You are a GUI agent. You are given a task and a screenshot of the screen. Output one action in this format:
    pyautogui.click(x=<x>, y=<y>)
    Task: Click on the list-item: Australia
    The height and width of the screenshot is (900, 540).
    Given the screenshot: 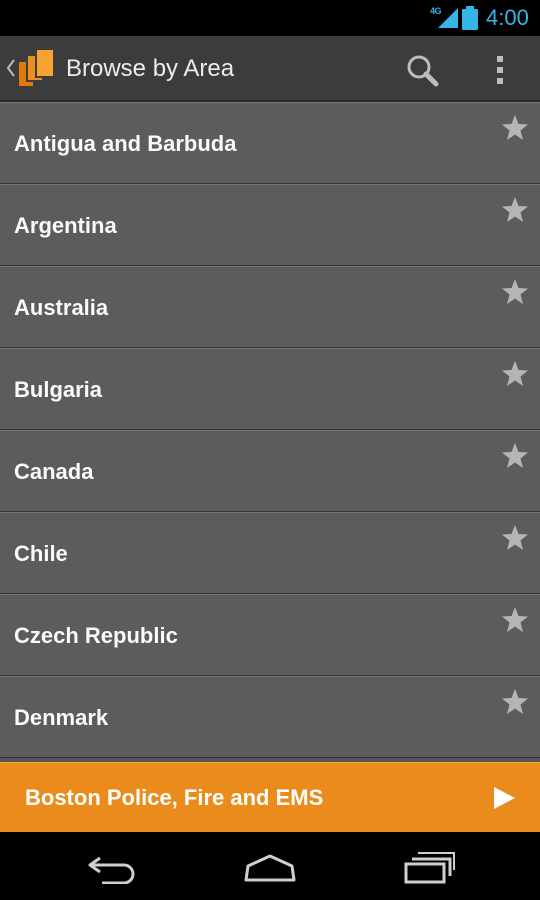 What is the action you would take?
    pyautogui.click(x=270, y=307)
    